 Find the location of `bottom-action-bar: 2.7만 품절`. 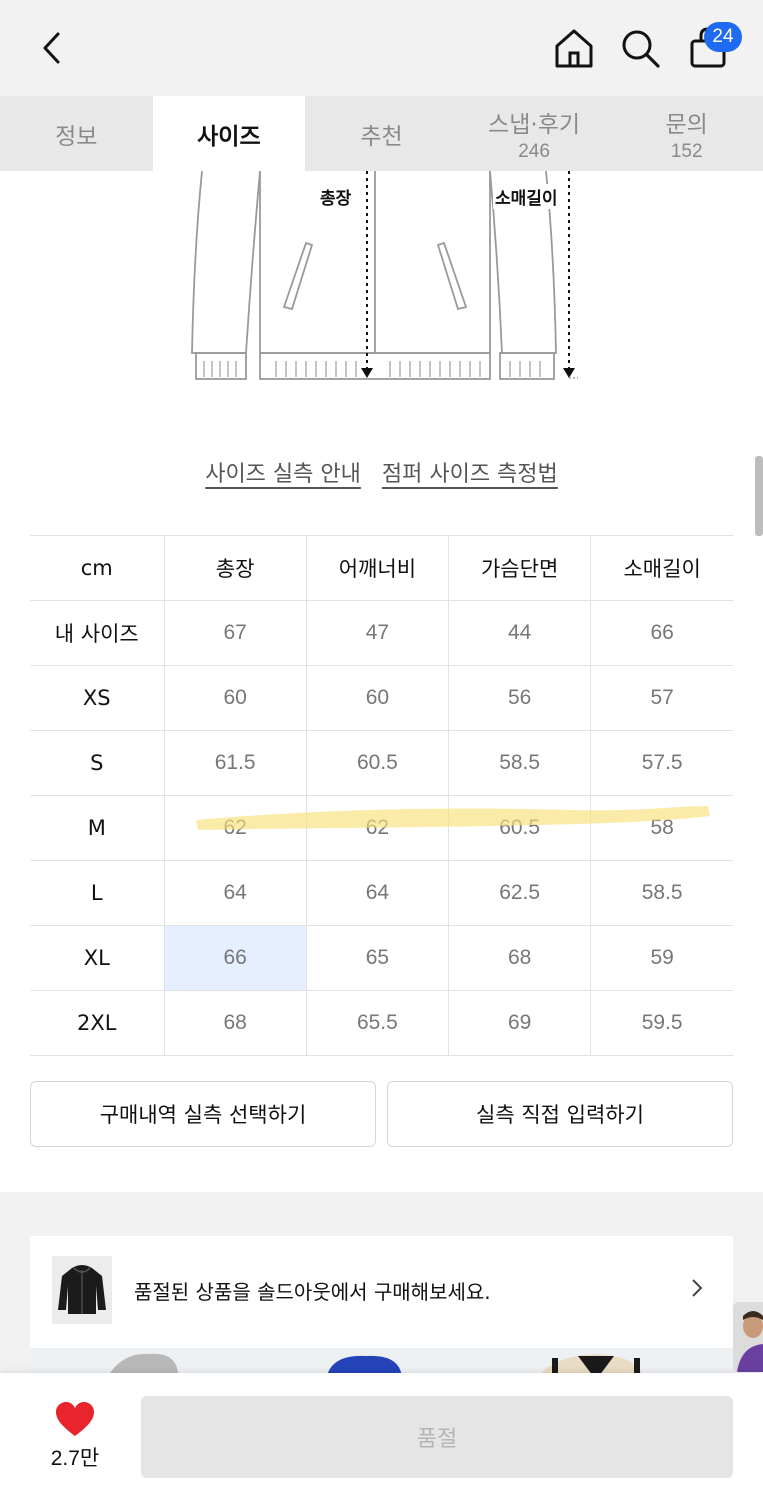

bottom-action-bar: 2.7만 품절 is located at coordinates (381, 1436).